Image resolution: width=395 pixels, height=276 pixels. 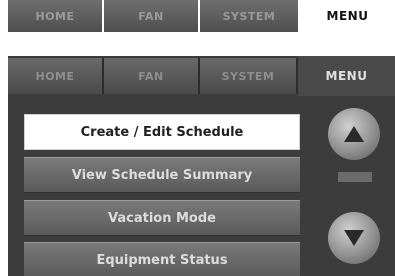 I want to click on view-schedule-summary-button: View Schedule Summary, so click(x=162, y=175).